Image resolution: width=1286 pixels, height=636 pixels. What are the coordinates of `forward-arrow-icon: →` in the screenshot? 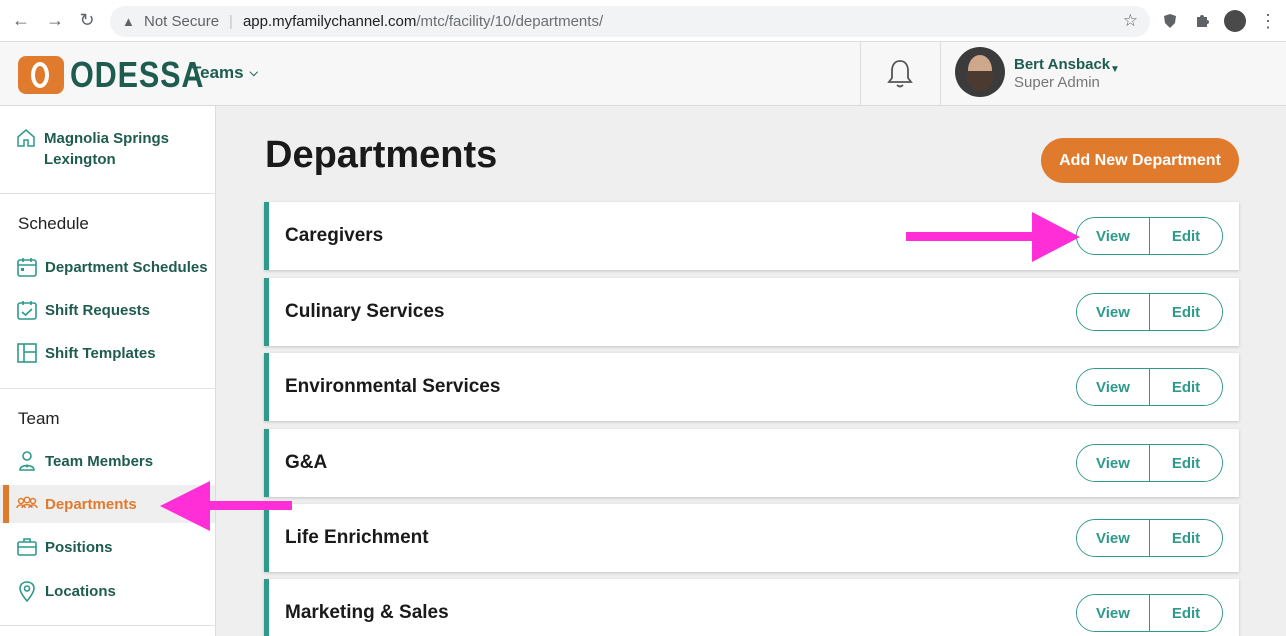 It's located at (55, 21).